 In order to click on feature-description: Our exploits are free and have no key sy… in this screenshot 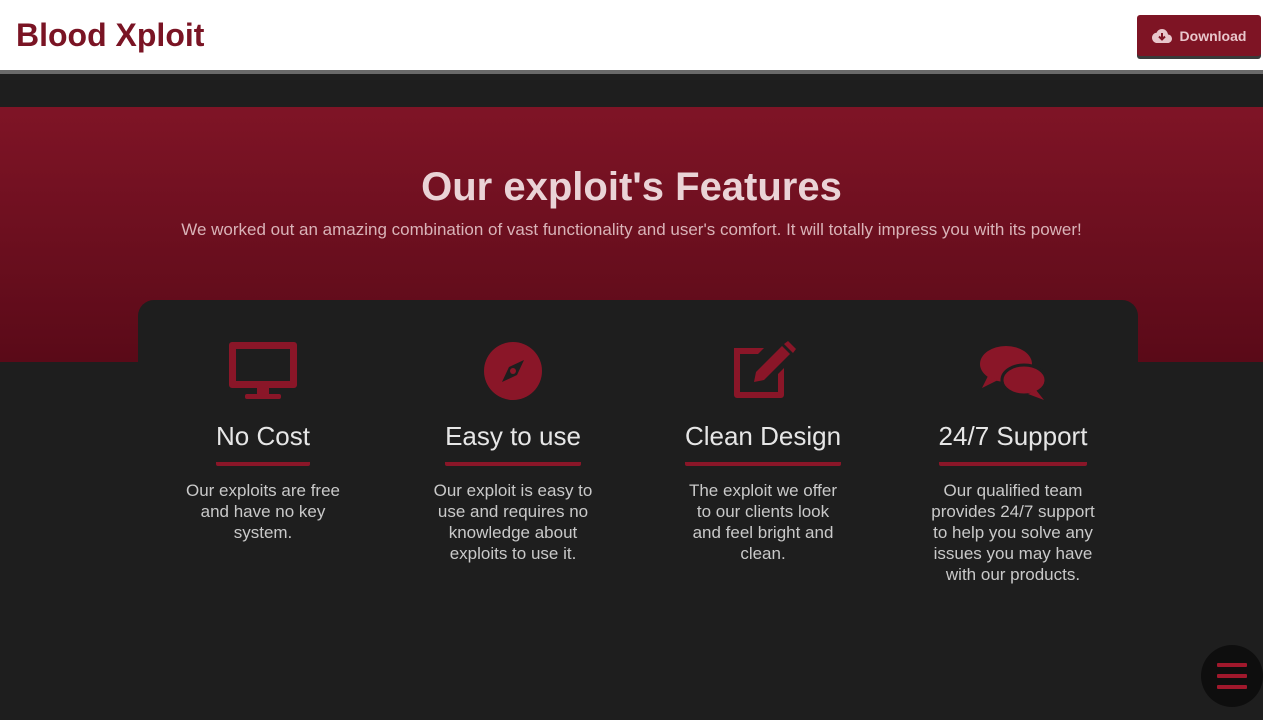, I will do `click(262, 511)`.